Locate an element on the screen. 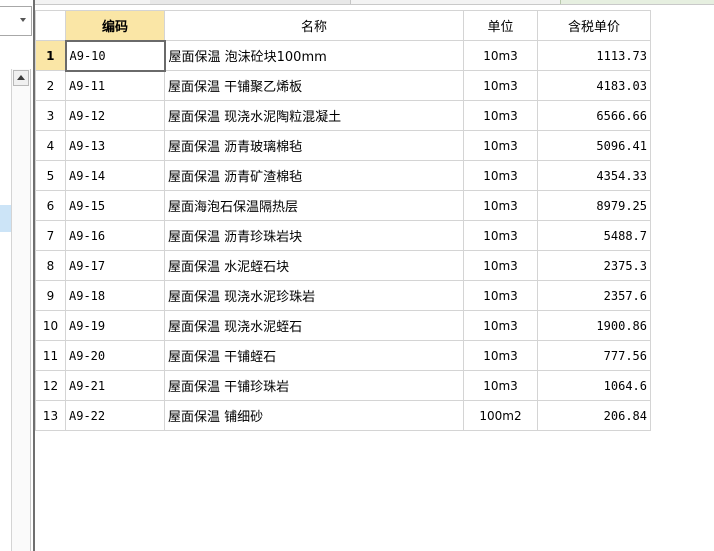  table-row: 11 A9-20 屋面保温 干铺蛭石 10m3 777.56 is located at coordinates (343, 355).